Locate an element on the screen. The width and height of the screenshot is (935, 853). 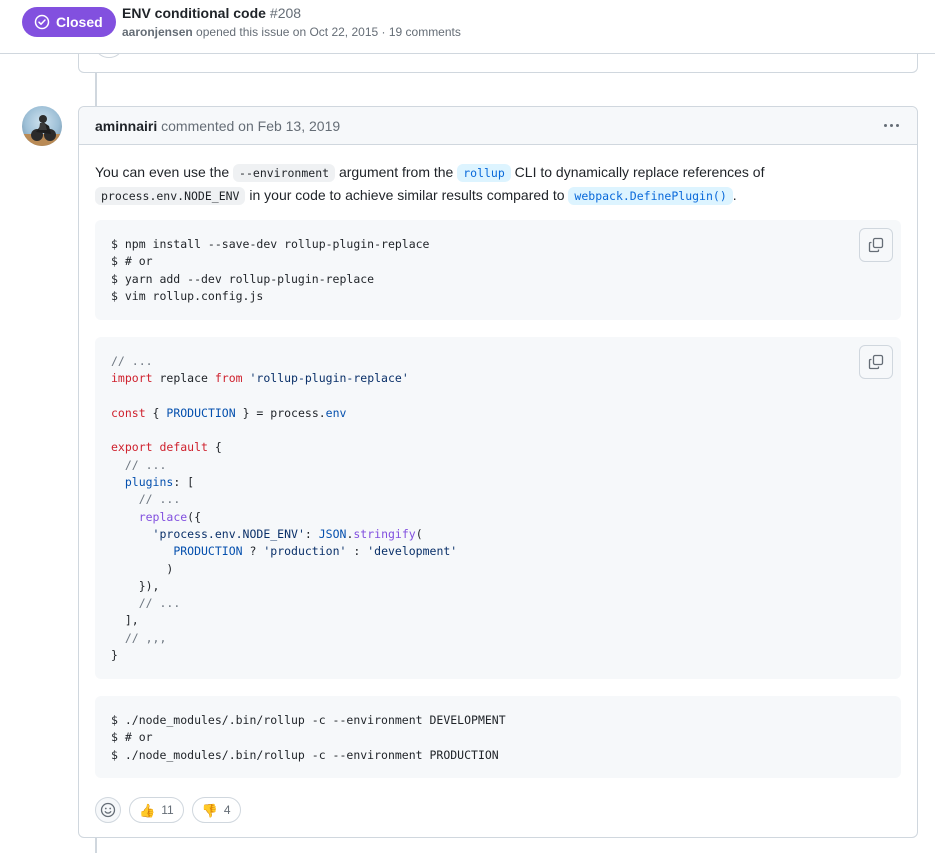
code-text: ], is located at coordinates (131, 620).